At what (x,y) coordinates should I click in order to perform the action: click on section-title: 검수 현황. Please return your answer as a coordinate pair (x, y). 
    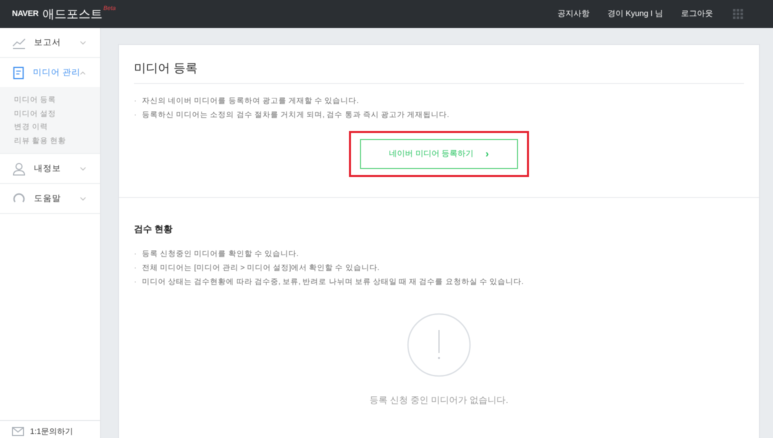
    Looking at the image, I should click on (154, 229).